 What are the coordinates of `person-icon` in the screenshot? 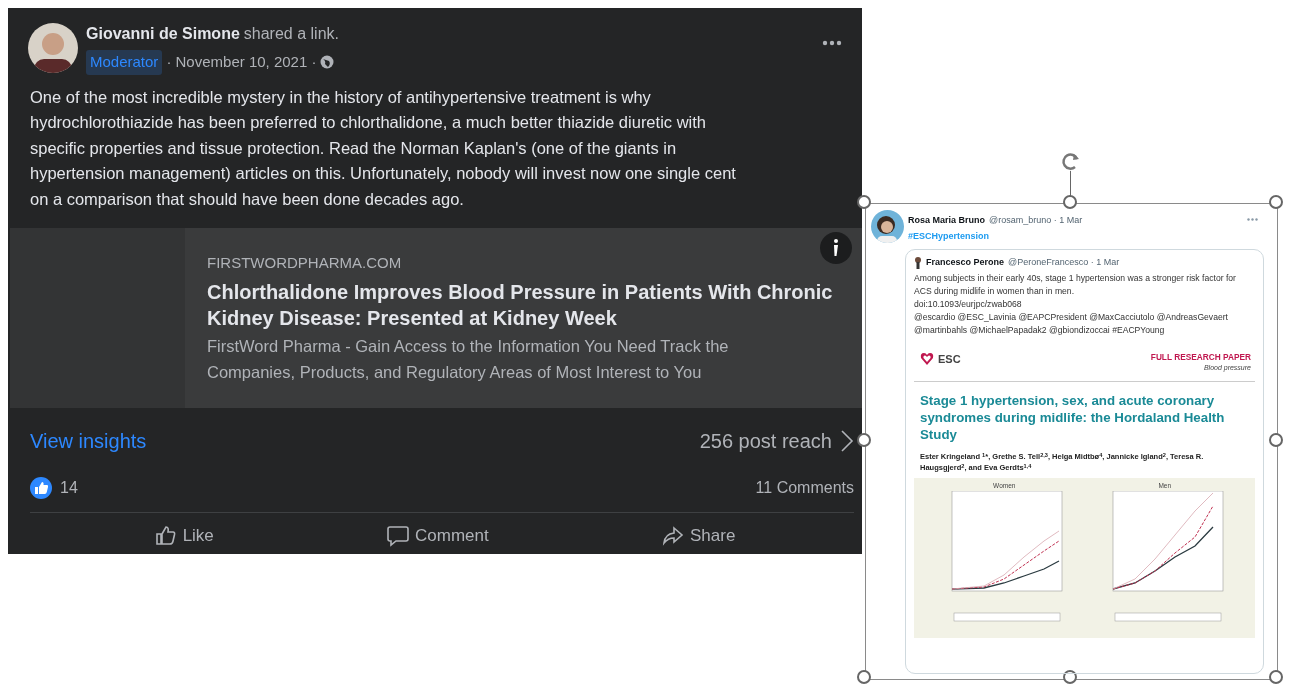 It's located at (918, 262).